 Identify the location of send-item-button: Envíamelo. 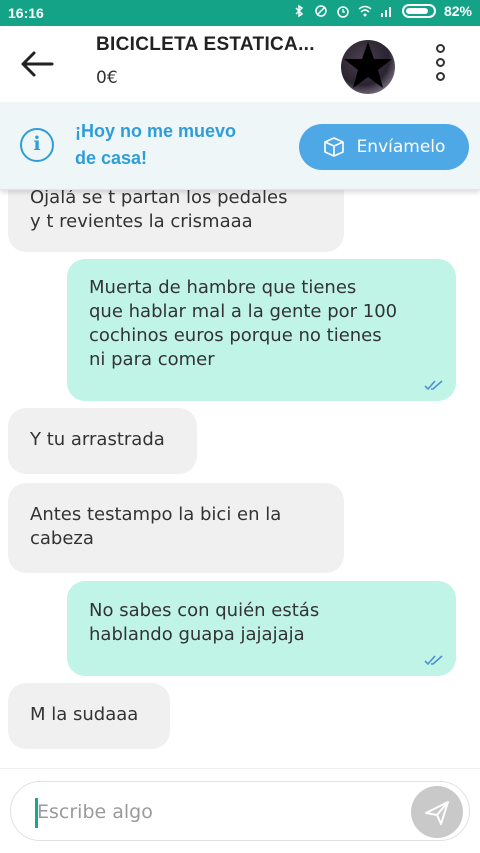
(384, 147).